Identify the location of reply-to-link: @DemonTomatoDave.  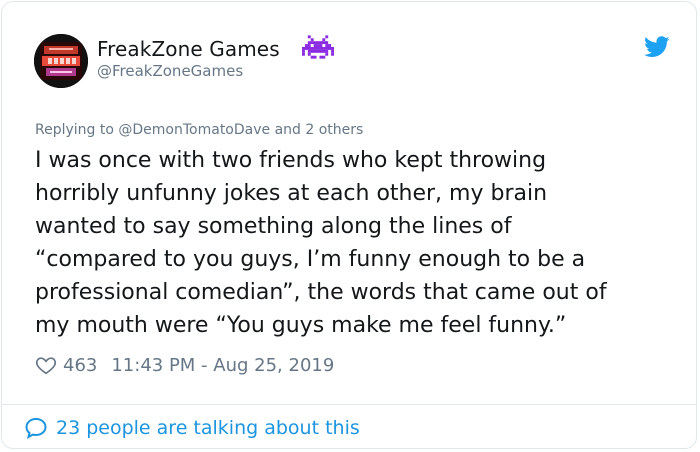
(194, 130).